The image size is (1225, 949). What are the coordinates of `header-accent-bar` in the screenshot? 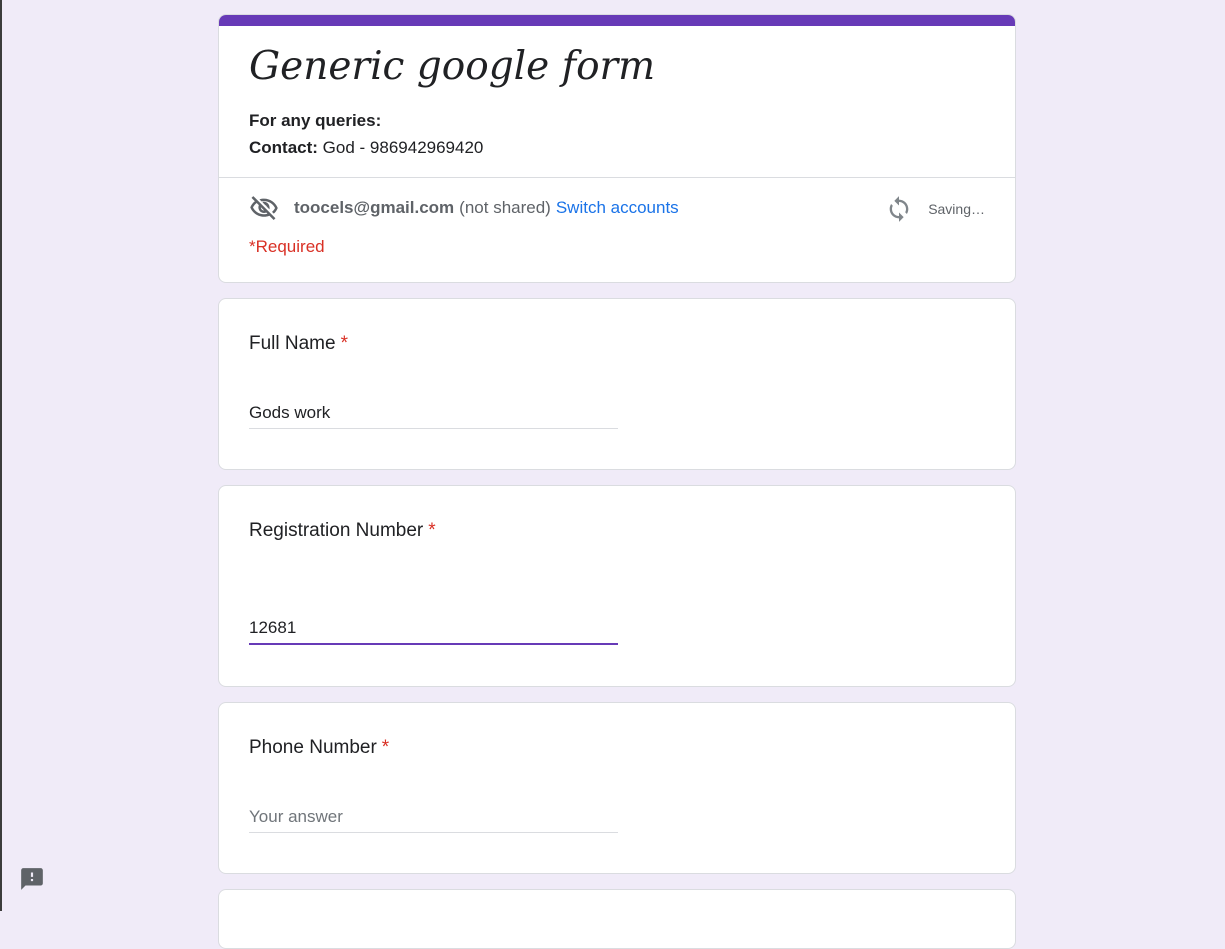 It's located at (617, 20).